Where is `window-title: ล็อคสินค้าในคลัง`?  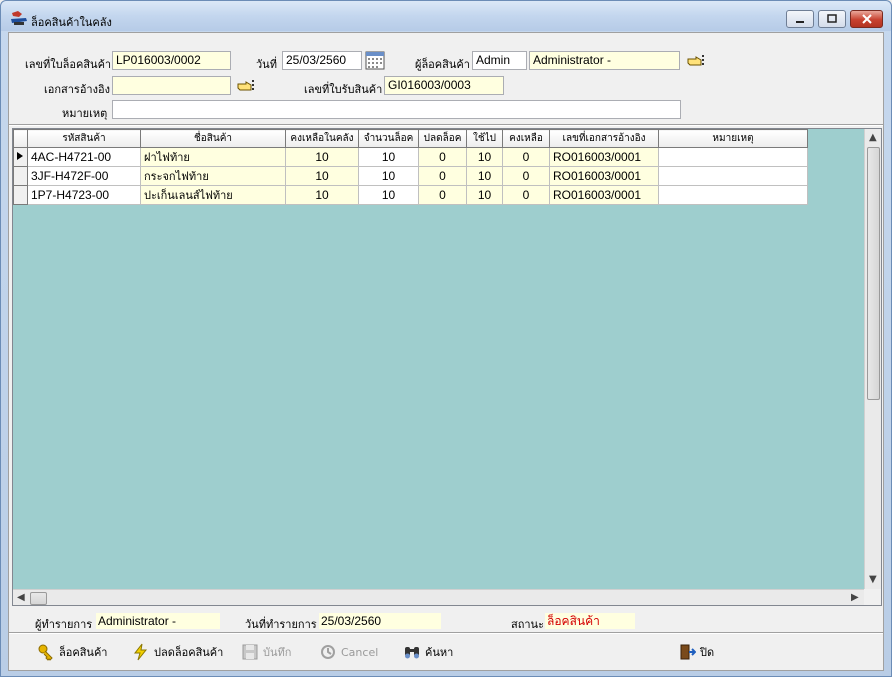
window-title: ล็อคสินค้าในคลัง is located at coordinates (71, 22).